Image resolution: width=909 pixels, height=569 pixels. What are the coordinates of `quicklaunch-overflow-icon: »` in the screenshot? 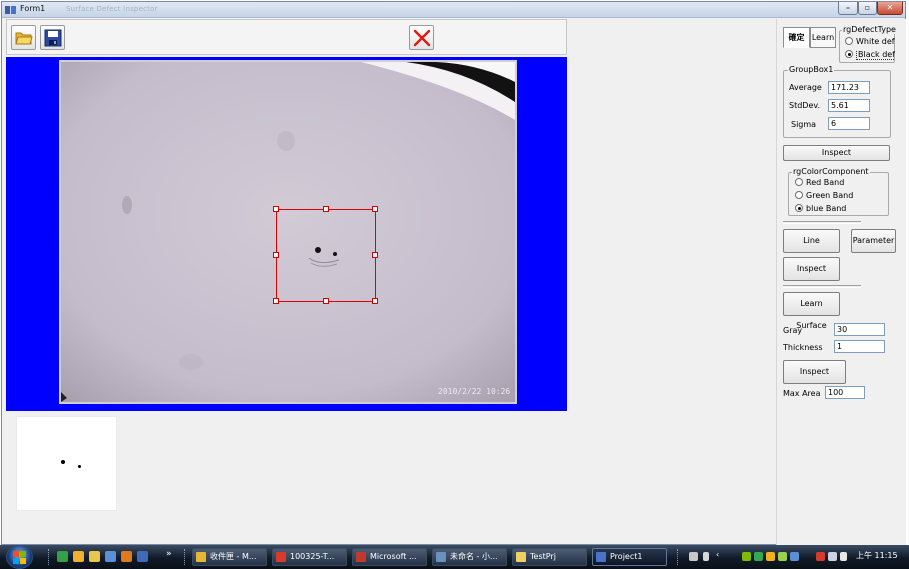 It's located at (169, 554).